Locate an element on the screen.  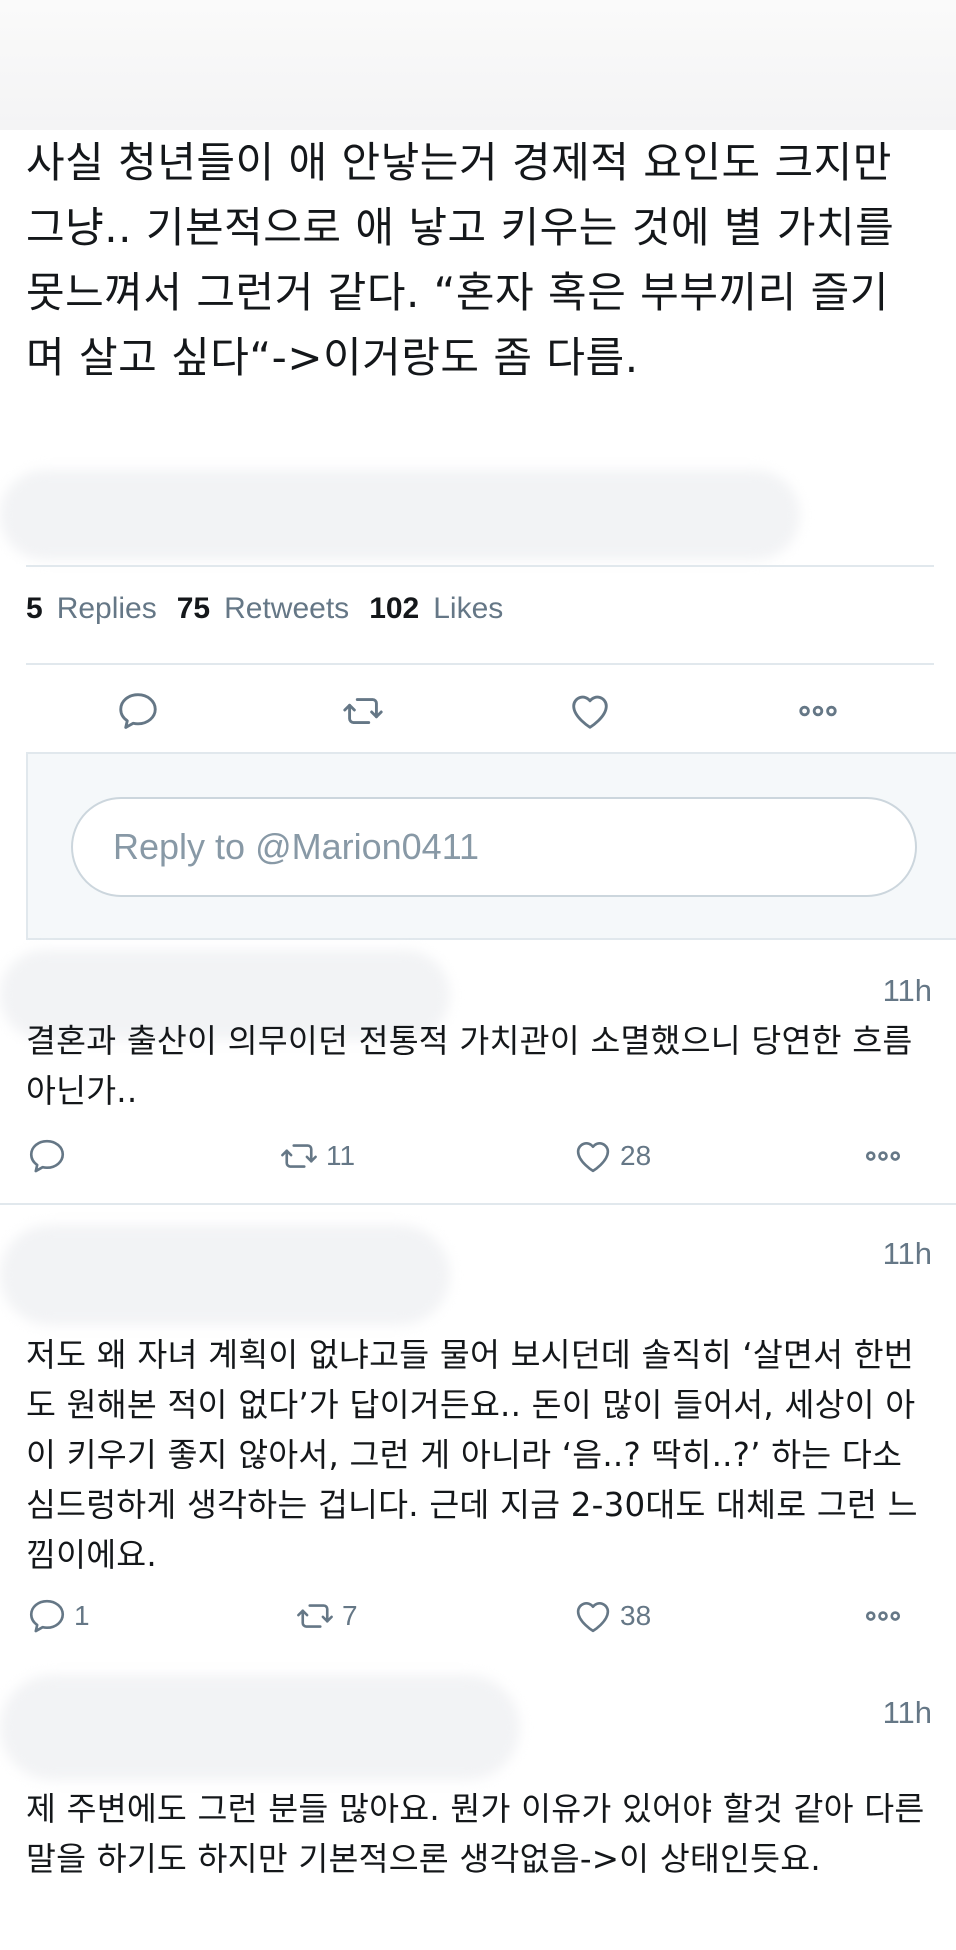
reply-like-button: 28 is located at coordinates (611, 1156).